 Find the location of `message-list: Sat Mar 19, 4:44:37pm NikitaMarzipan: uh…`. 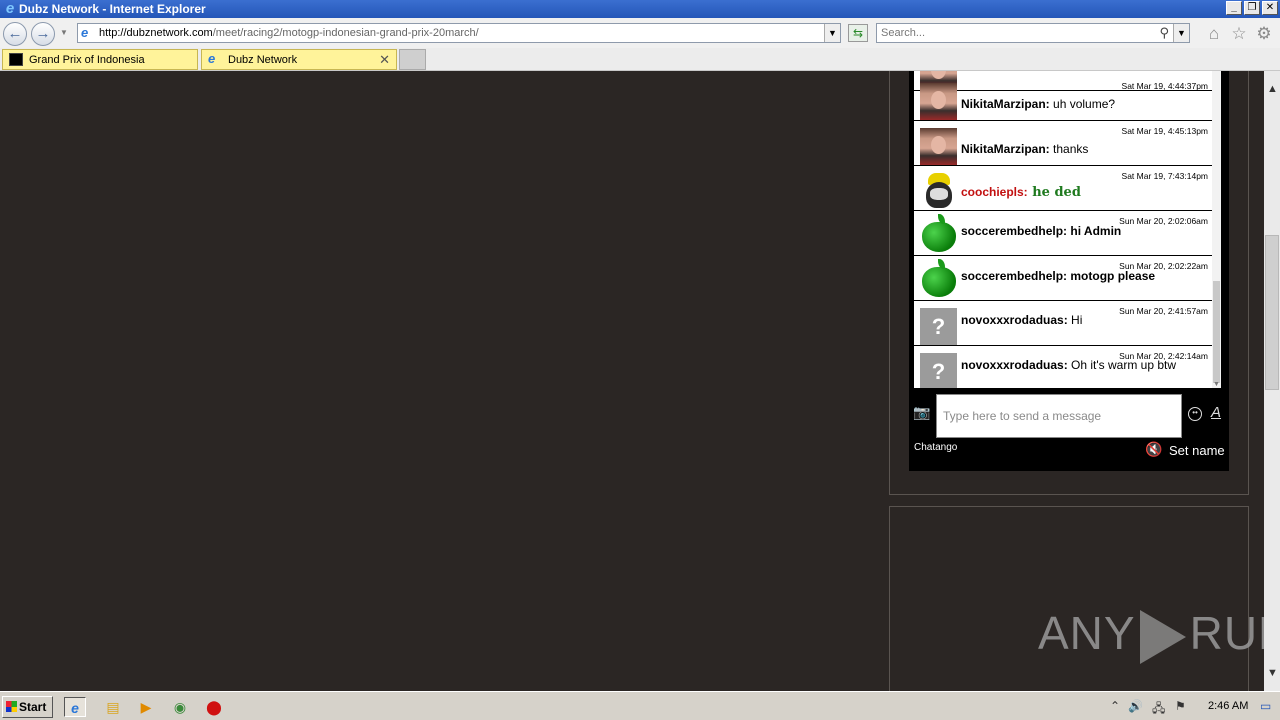

message-list: Sat Mar 19, 4:44:37pm NikitaMarzipan: uh… is located at coordinates (1063, 229).